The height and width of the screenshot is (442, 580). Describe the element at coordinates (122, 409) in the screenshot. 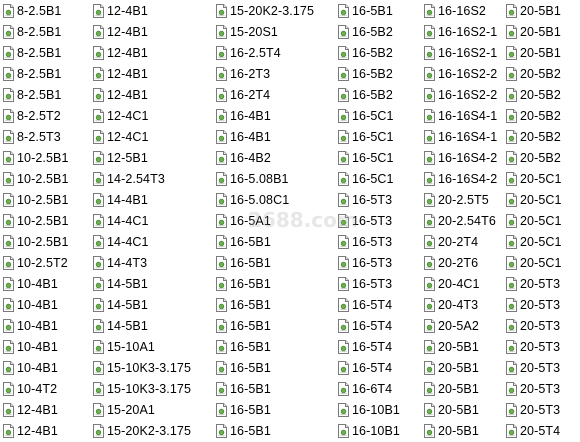

I see `file-item: 15-20A1` at that location.